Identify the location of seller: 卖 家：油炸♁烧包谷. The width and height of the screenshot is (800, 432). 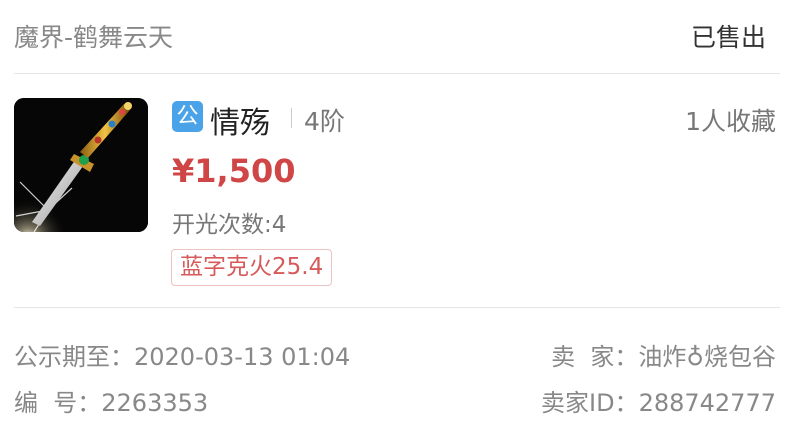
(663, 354).